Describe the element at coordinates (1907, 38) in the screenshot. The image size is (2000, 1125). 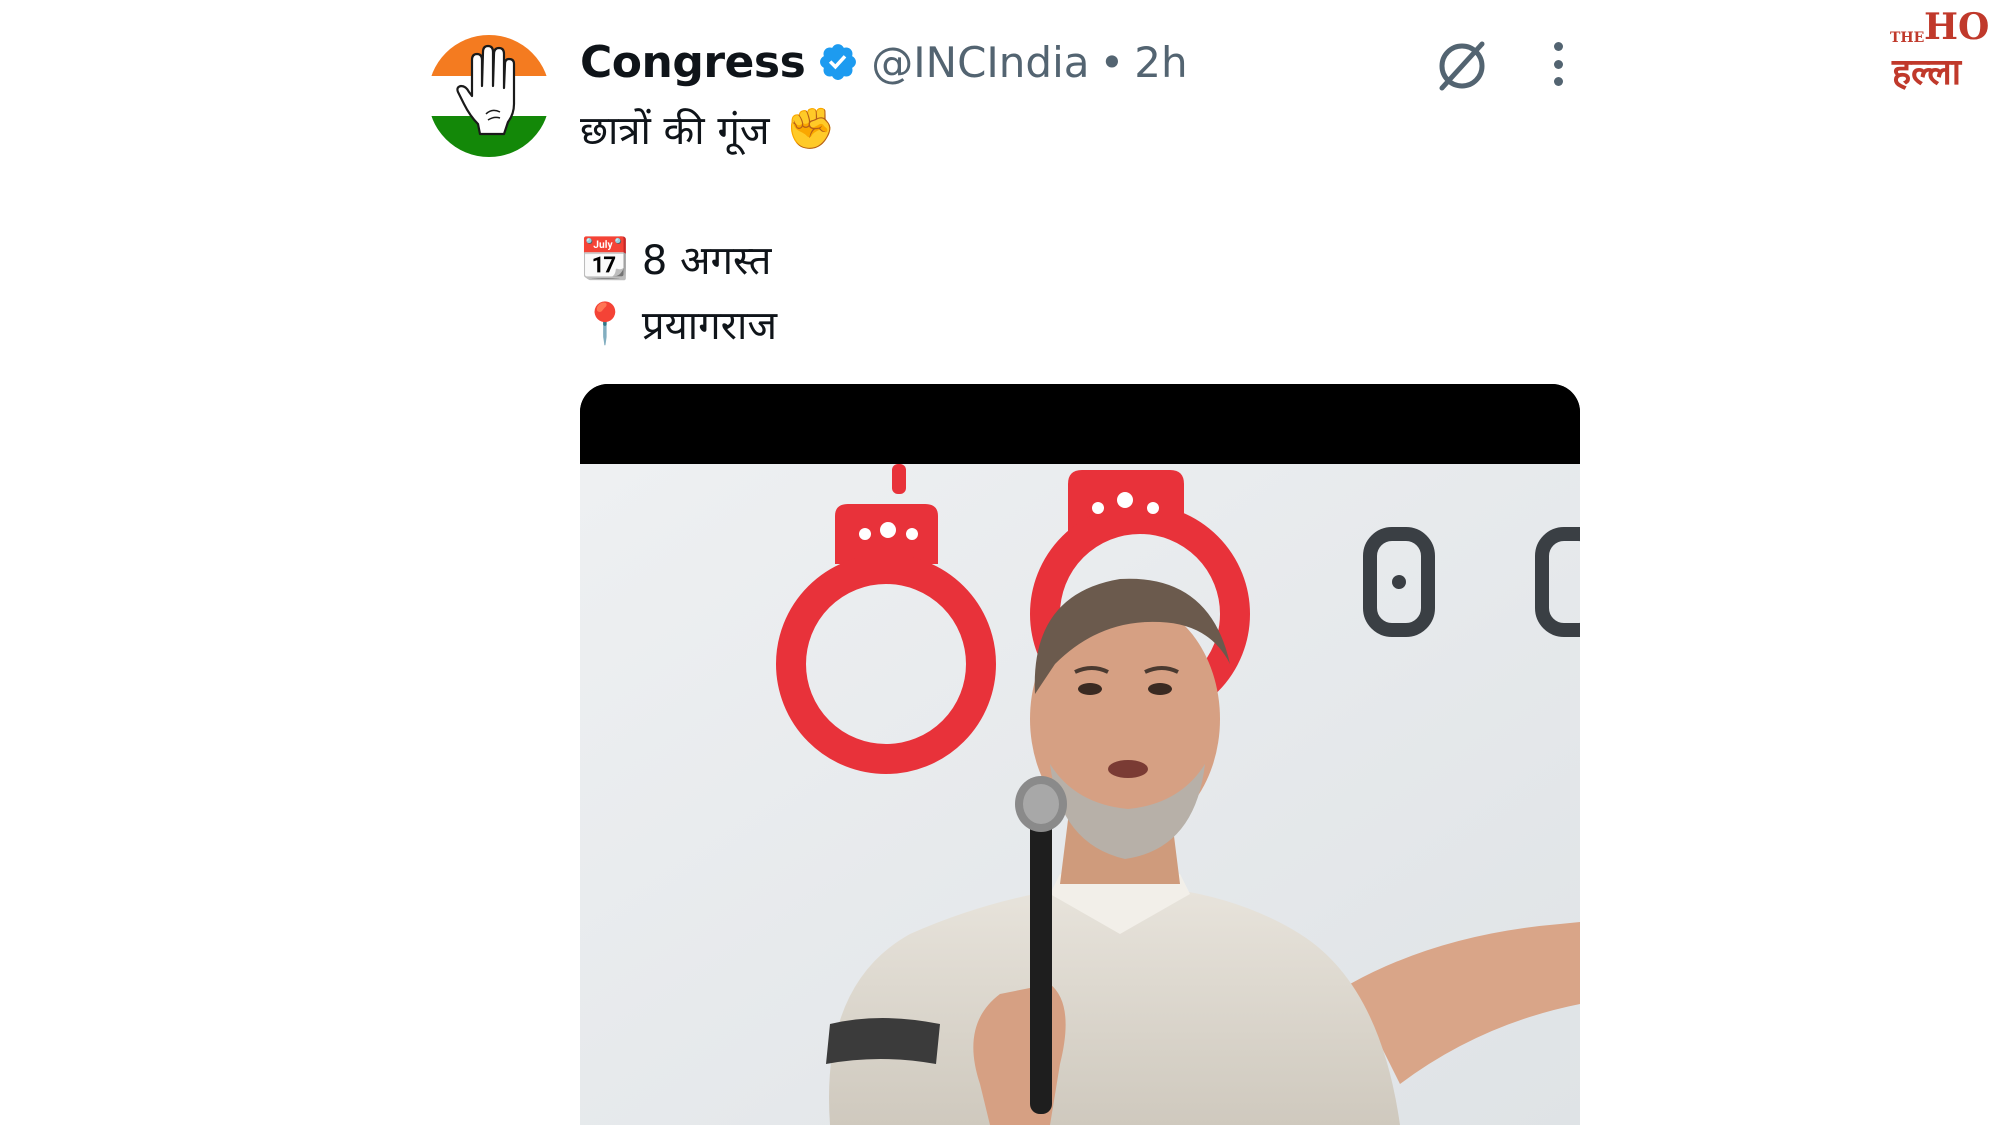
I see `watermark-the: THE` at that location.